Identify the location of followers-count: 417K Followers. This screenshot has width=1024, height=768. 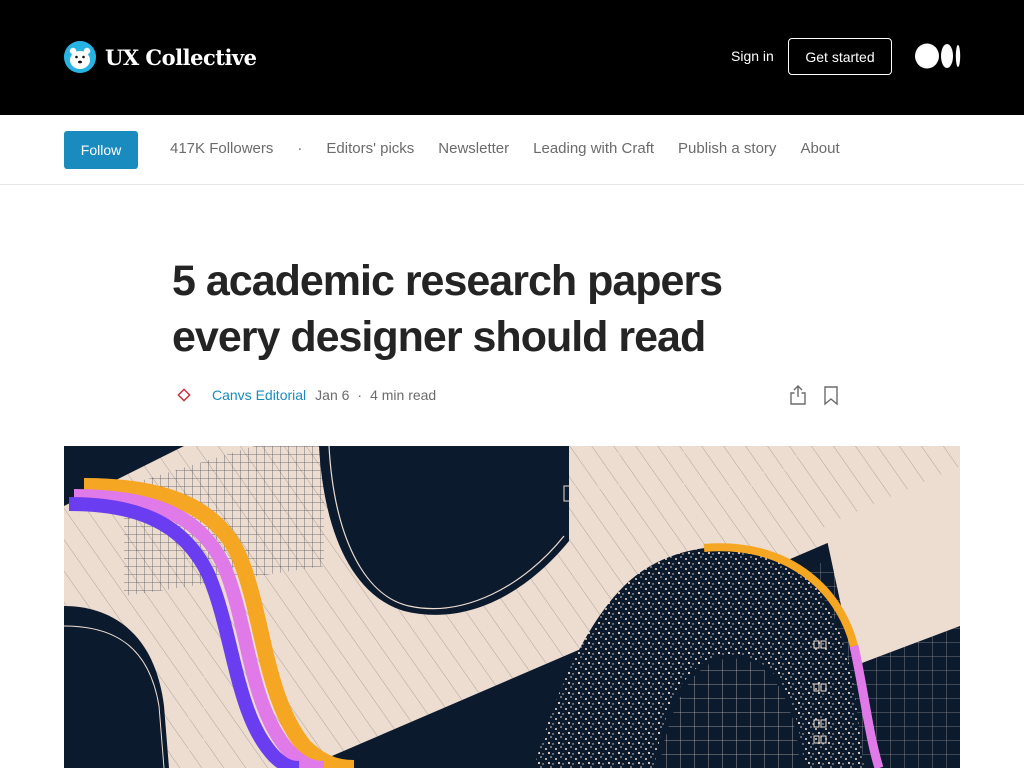
(221, 148).